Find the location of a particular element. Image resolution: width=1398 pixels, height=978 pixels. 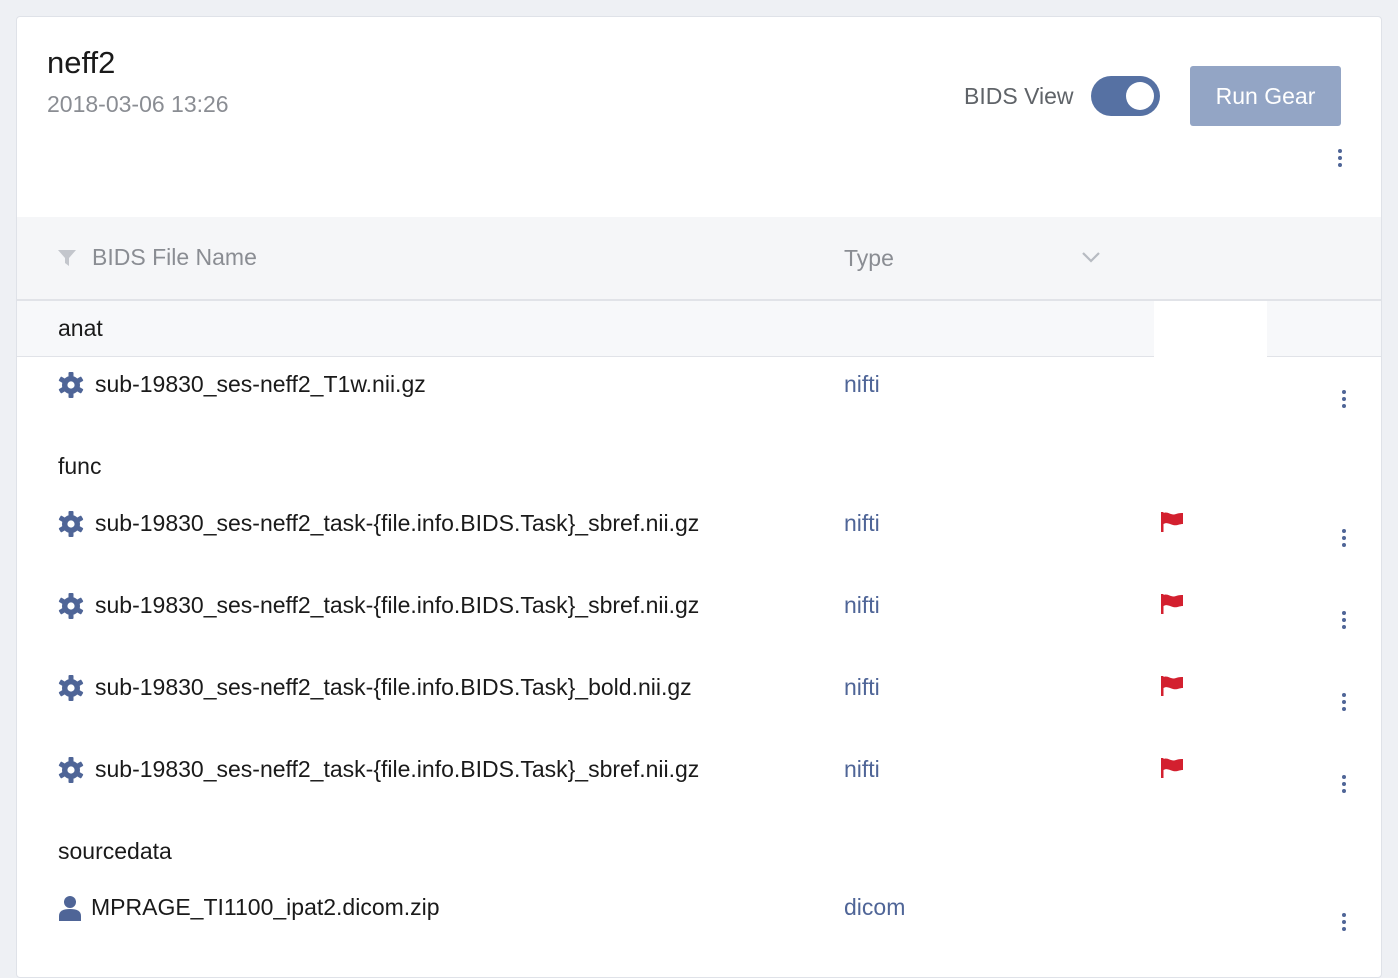

group-label-anat: anat is located at coordinates (80, 328).